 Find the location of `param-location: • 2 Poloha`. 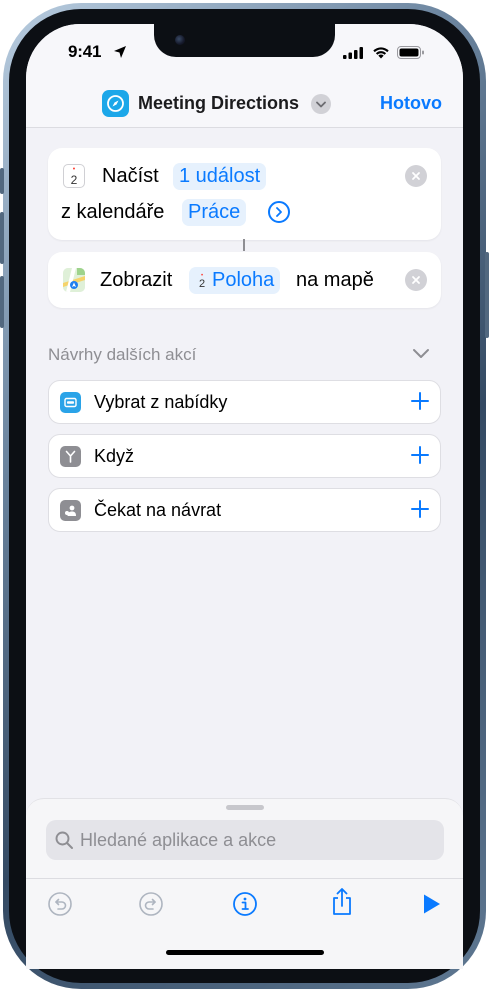

param-location: • 2 Poloha is located at coordinates (235, 280).